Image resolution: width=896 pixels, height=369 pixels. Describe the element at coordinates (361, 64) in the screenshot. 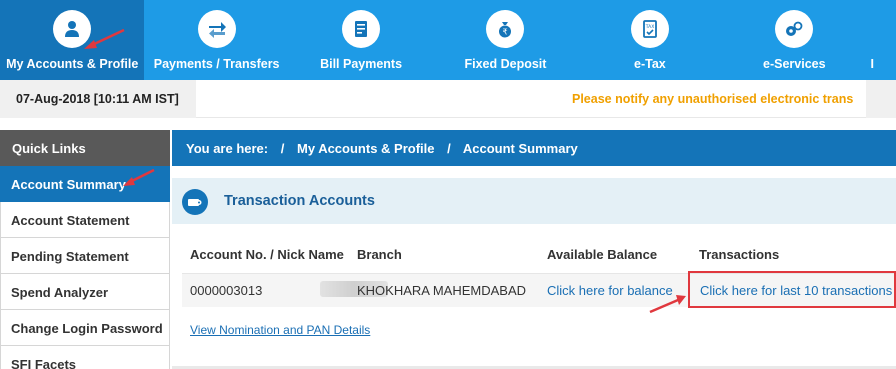

I see `nav-label: Bill Payments` at that location.